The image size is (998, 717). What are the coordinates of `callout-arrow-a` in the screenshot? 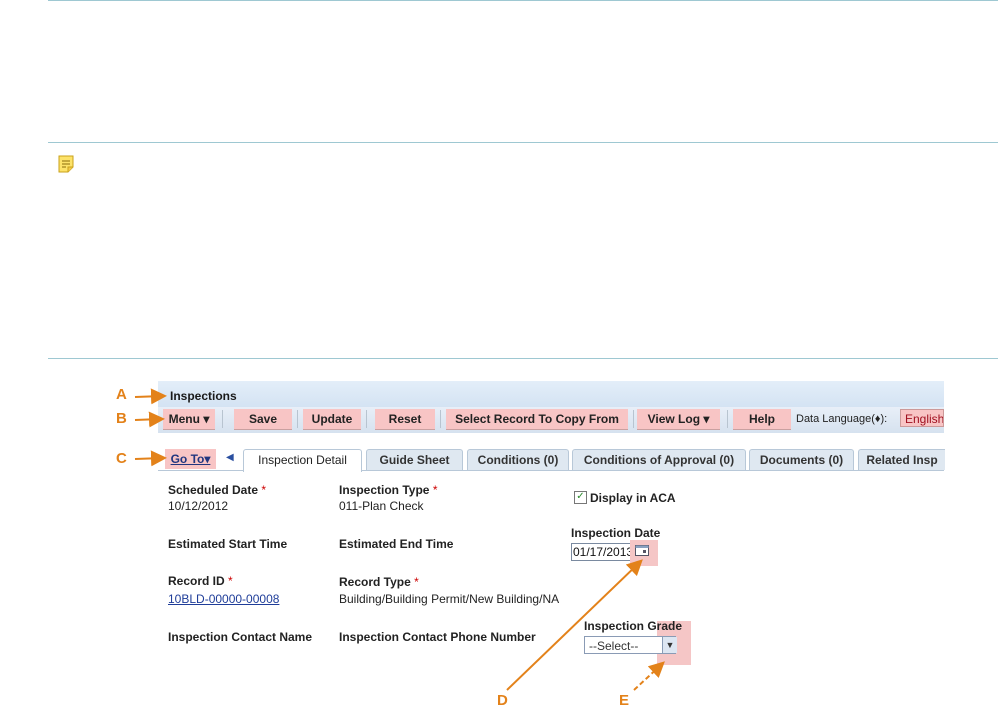 It's located at (150, 396).